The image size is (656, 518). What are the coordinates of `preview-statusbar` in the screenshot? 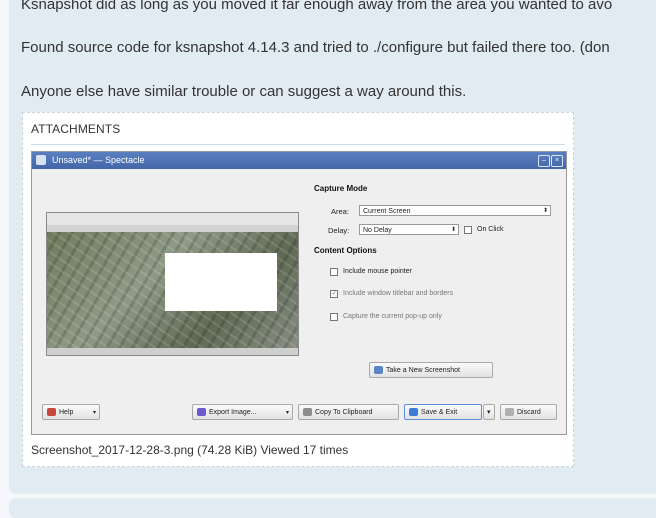 It's located at (172, 351).